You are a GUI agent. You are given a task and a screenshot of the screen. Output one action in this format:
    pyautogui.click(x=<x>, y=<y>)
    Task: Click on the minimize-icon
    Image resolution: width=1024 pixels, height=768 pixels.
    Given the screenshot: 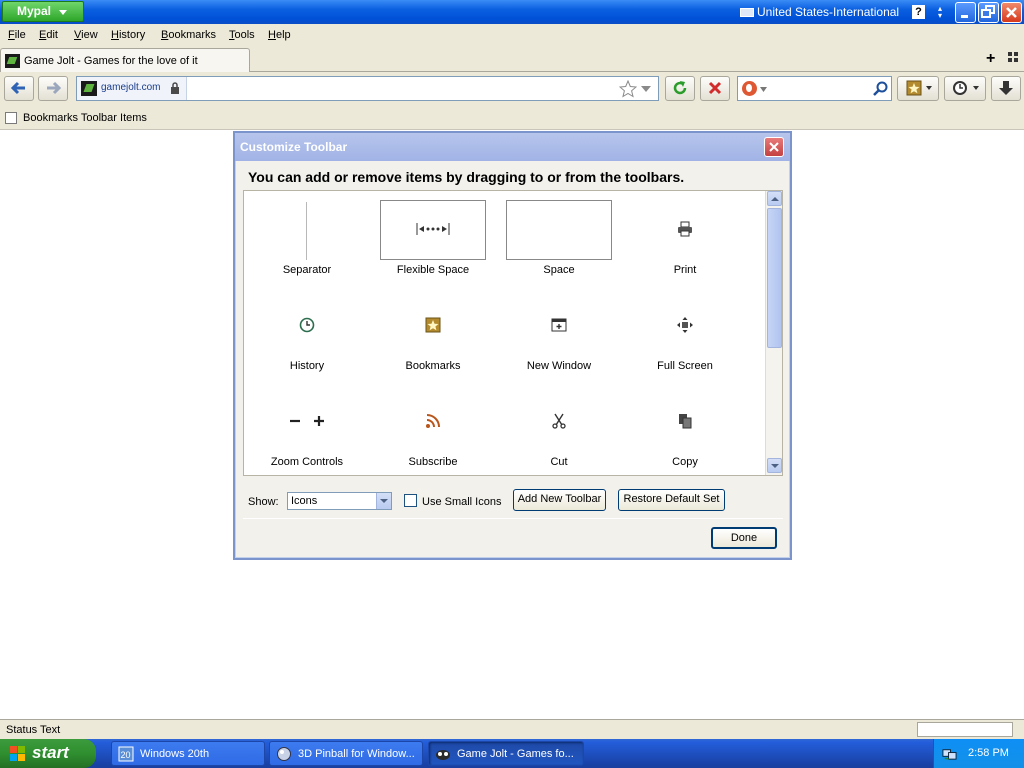 What is the action you would take?
    pyautogui.click(x=964, y=16)
    